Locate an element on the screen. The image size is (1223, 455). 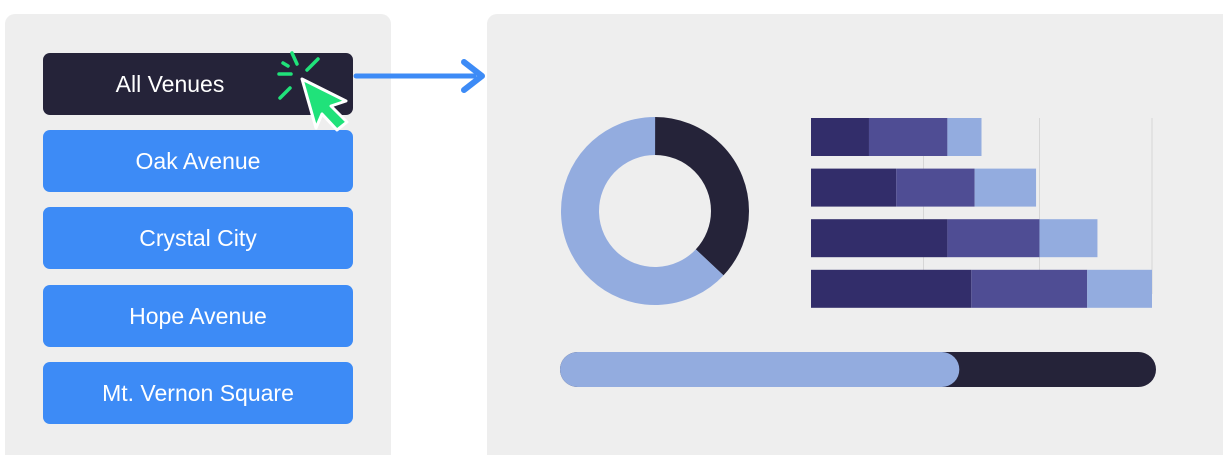
progress-bar is located at coordinates (858, 369).